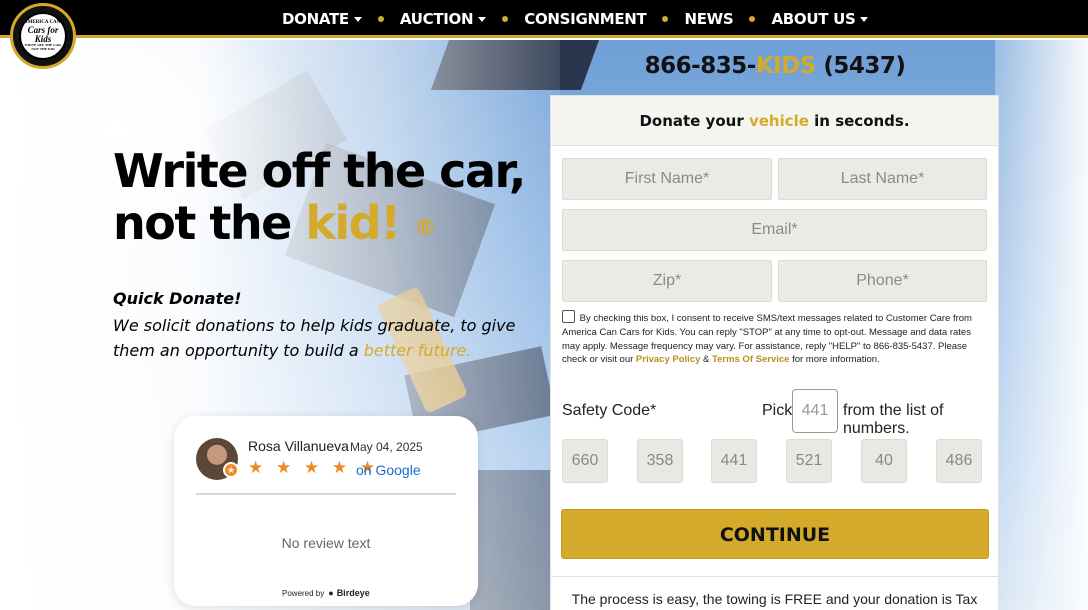 Image resolution: width=1088 pixels, height=610 pixels. Describe the element at coordinates (436, 19) in the screenshot. I see `nav-item-label: AUCTION` at that location.